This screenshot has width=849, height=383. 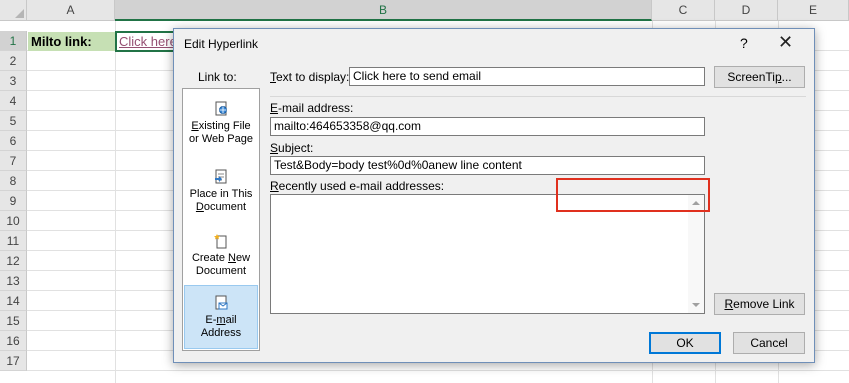 I want to click on row-header-7: 7, so click(x=13, y=161).